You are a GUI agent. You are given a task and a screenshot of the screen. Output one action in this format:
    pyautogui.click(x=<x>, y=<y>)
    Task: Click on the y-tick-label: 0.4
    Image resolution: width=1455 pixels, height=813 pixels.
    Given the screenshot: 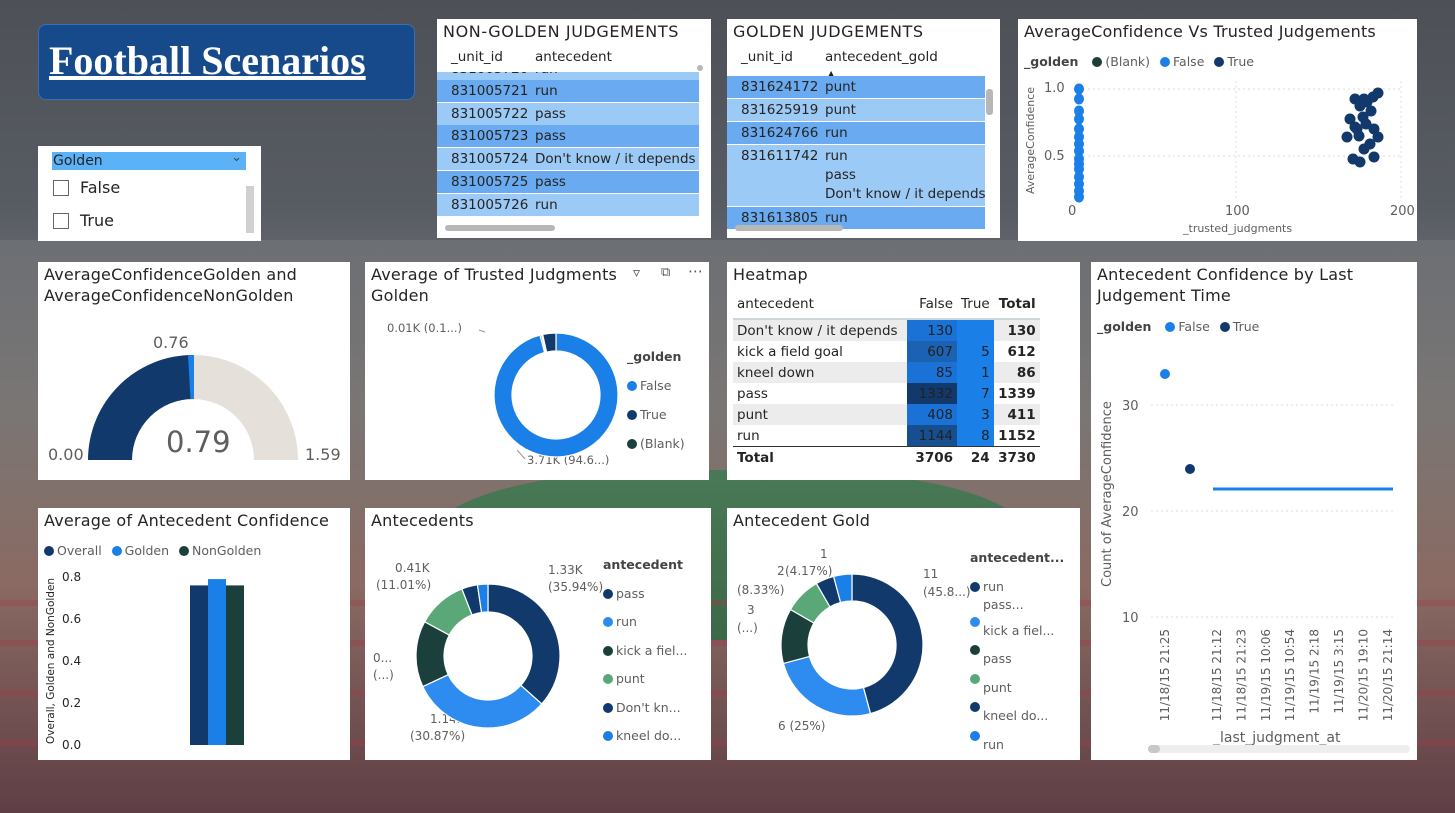 What is the action you would take?
    pyautogui.click(x=71, y=661)
    